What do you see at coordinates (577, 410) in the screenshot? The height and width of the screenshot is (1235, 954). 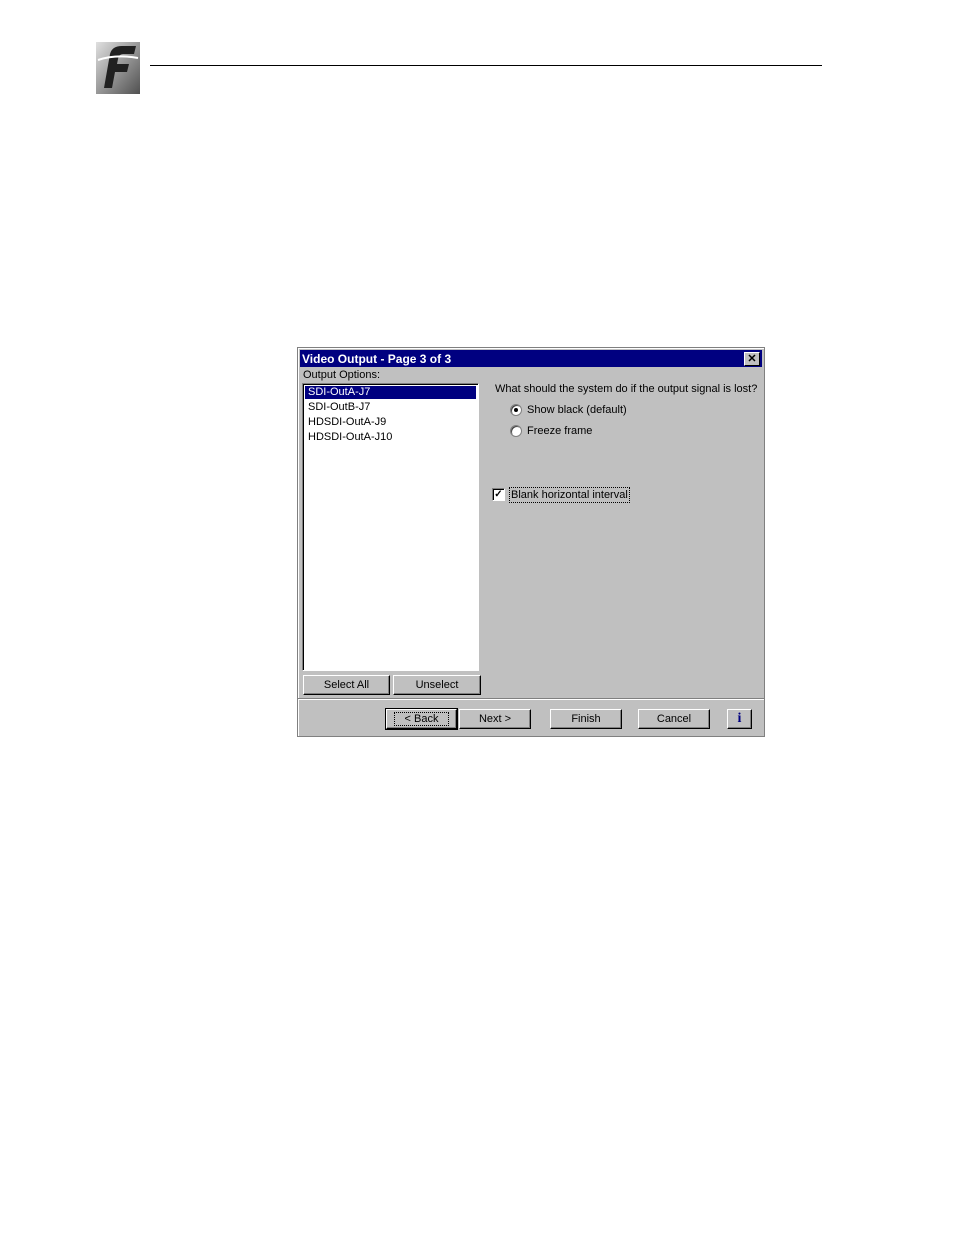 I see `radio-show-black-label: Show black (default)` at bounding box center [577, 410].